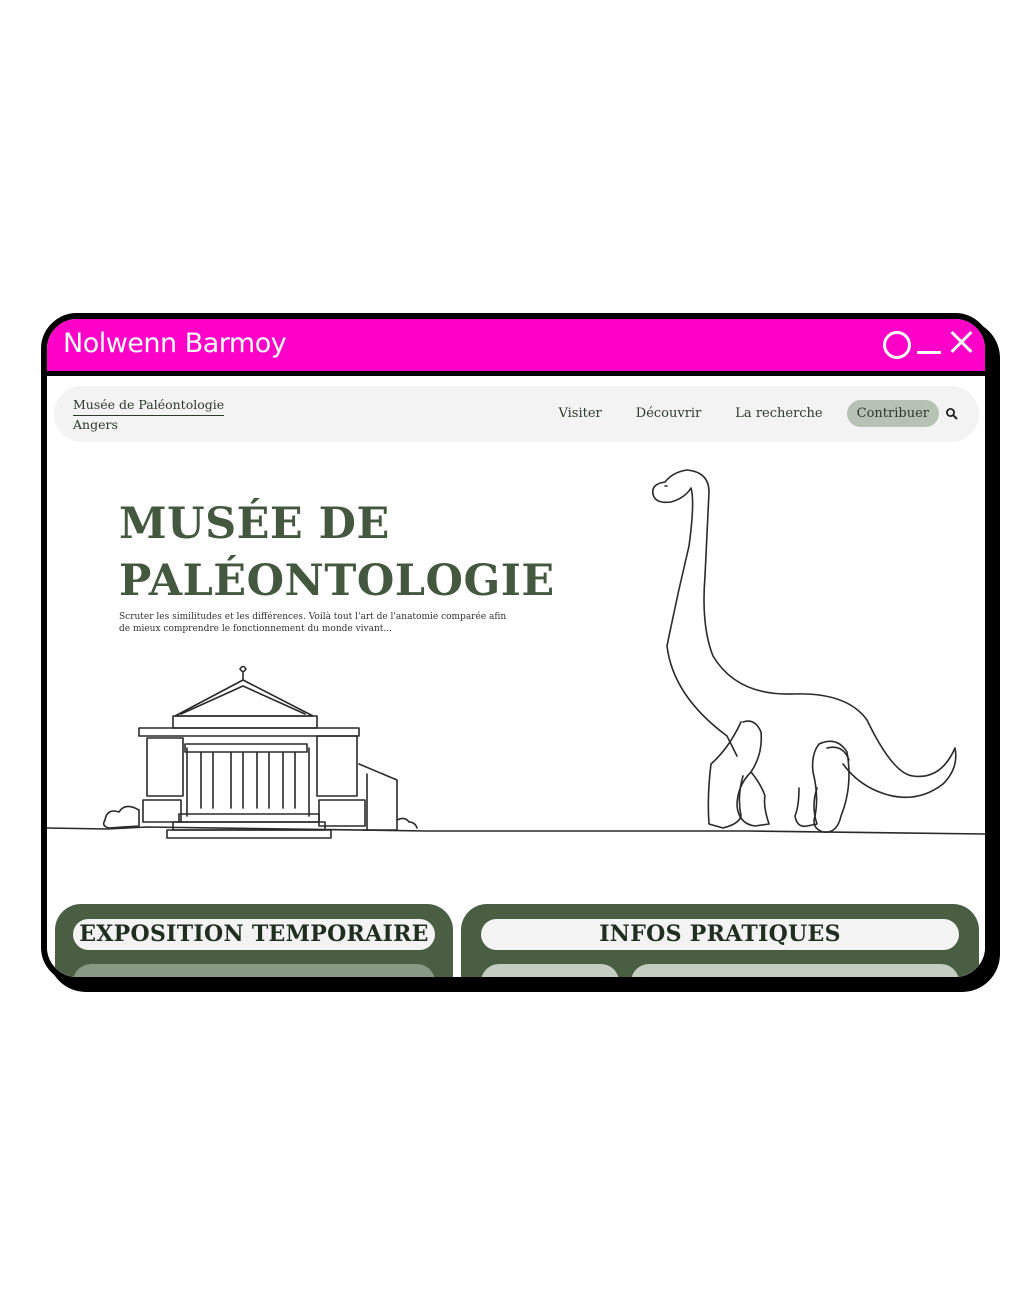  I want to click on exposition-title: EXPOSITION TEMPORAIRE, so click(254, 934).